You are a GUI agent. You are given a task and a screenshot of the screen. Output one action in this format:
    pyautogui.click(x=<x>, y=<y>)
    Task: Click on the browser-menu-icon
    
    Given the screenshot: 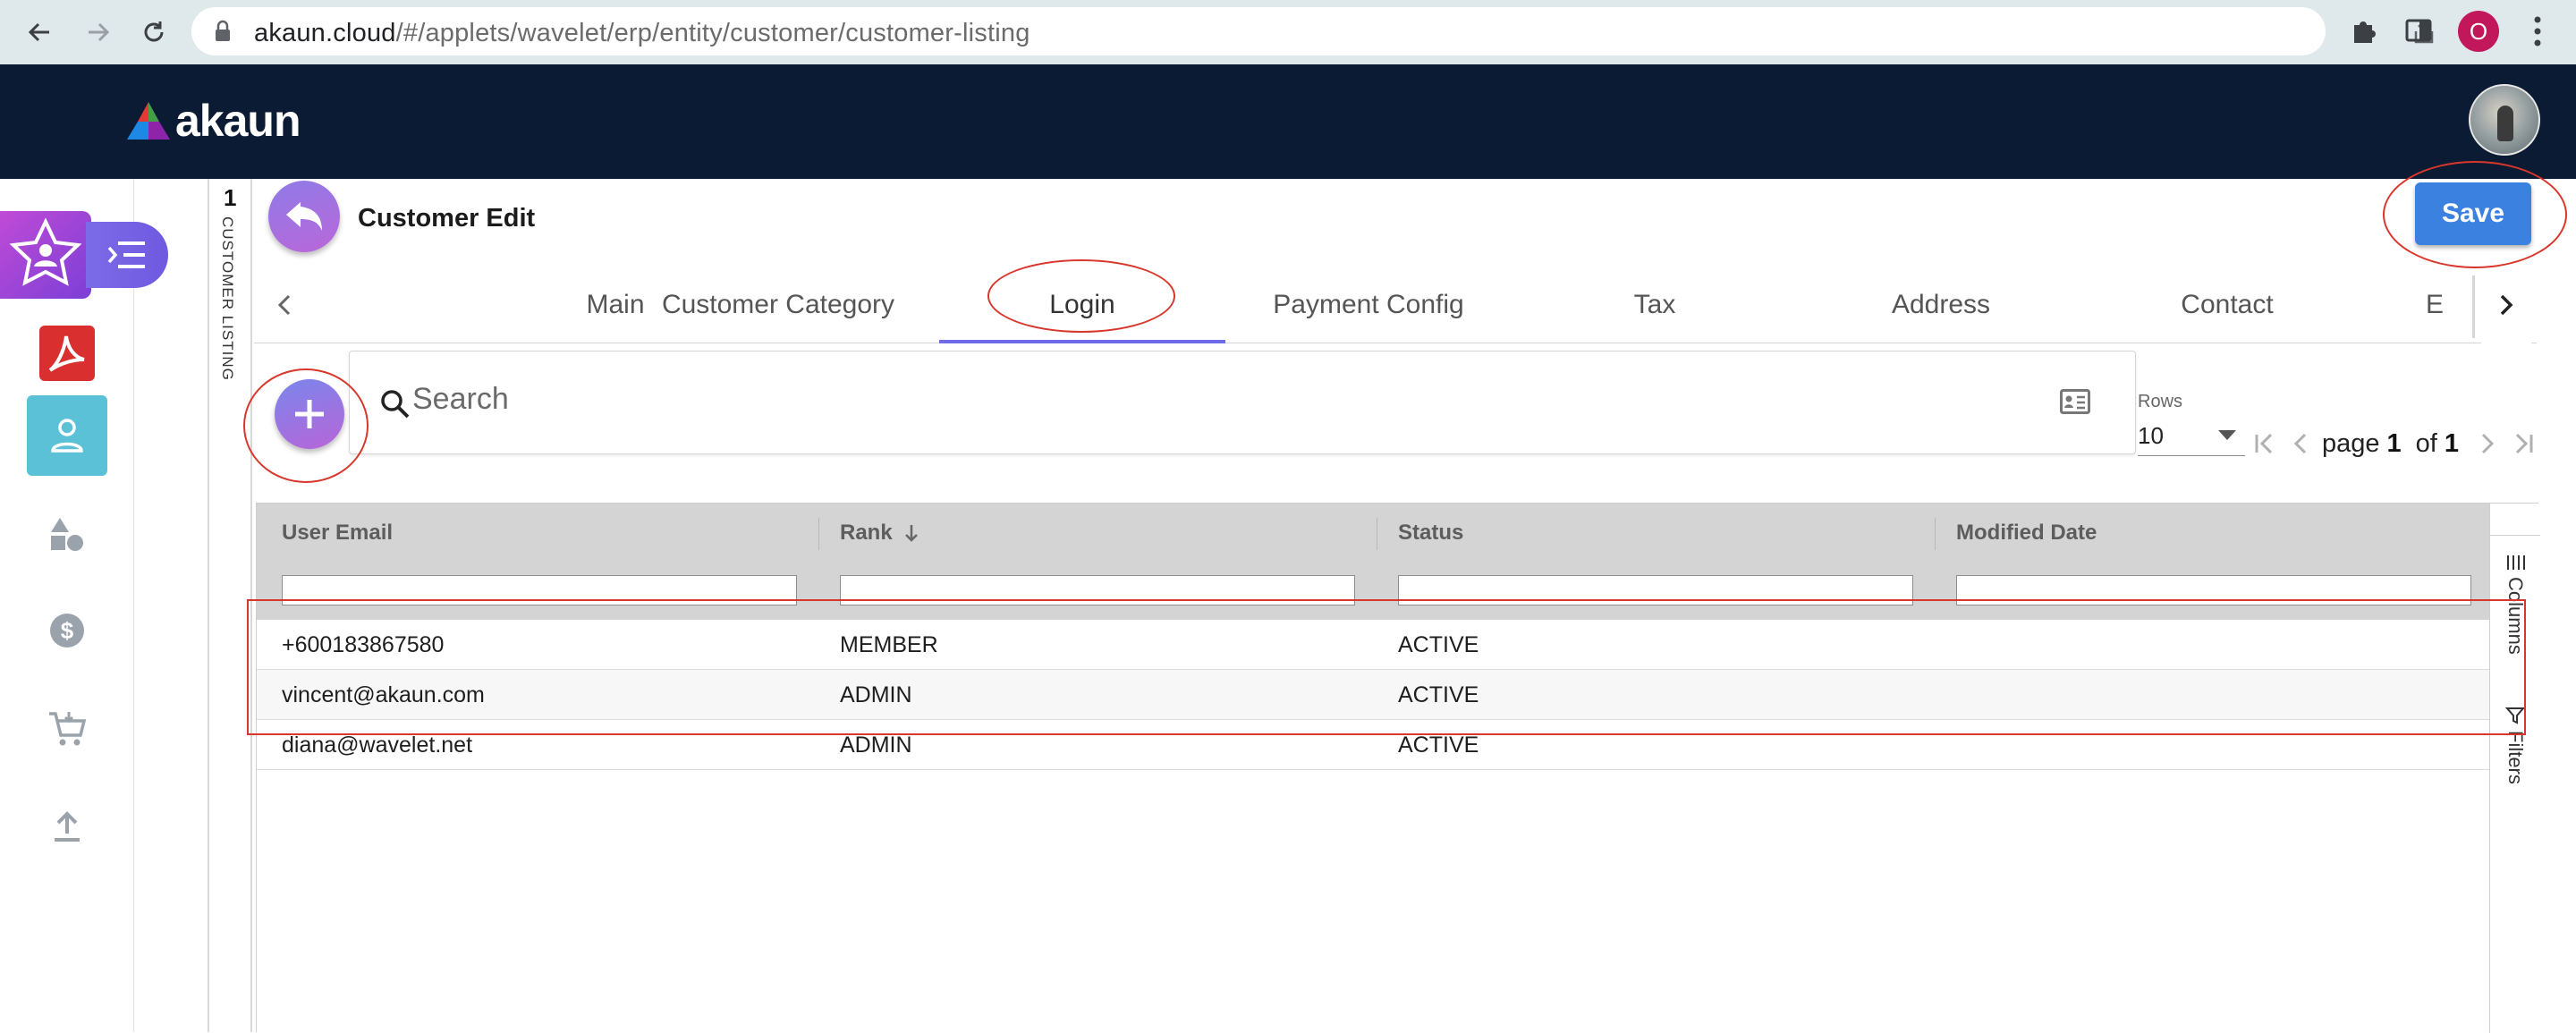 What is the action you would take?
    pyautogui.click(x=2537, y=33)
    